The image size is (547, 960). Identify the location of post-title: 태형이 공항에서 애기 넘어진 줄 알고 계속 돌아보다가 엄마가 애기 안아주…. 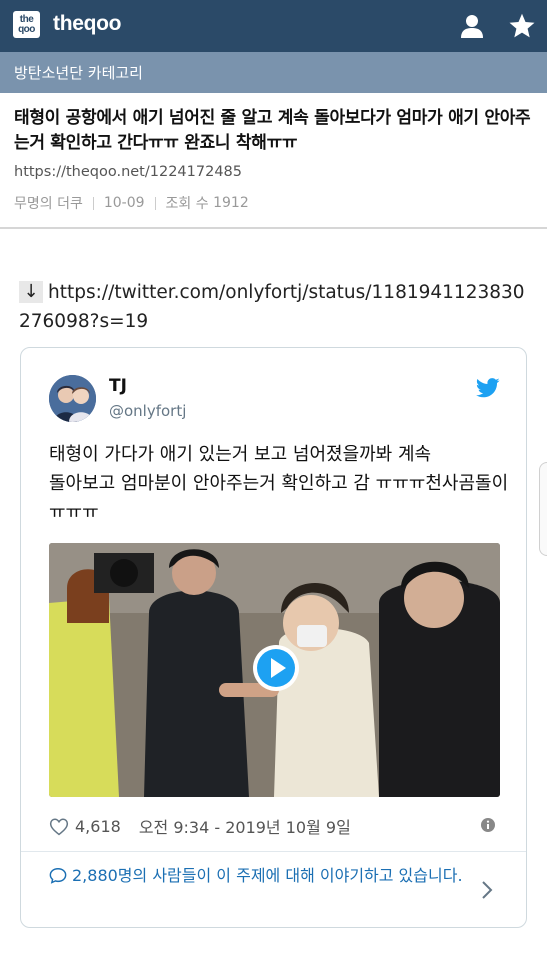
(272, 130).